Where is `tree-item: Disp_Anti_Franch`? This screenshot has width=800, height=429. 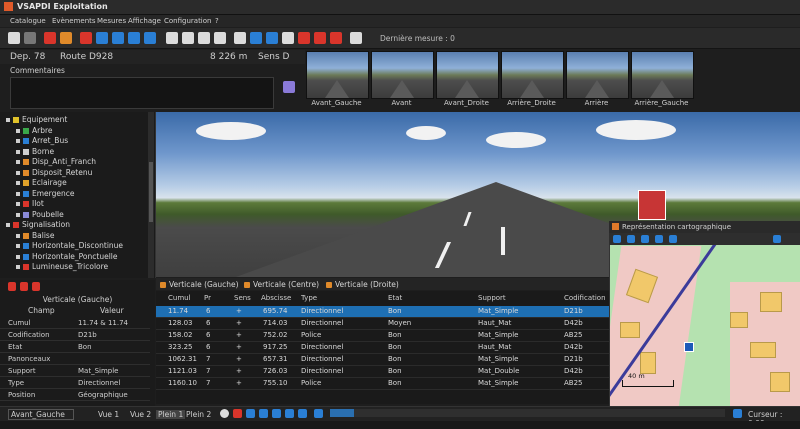
tree-item: Disp_Anti_Franch is located at coordinates (56, 161).